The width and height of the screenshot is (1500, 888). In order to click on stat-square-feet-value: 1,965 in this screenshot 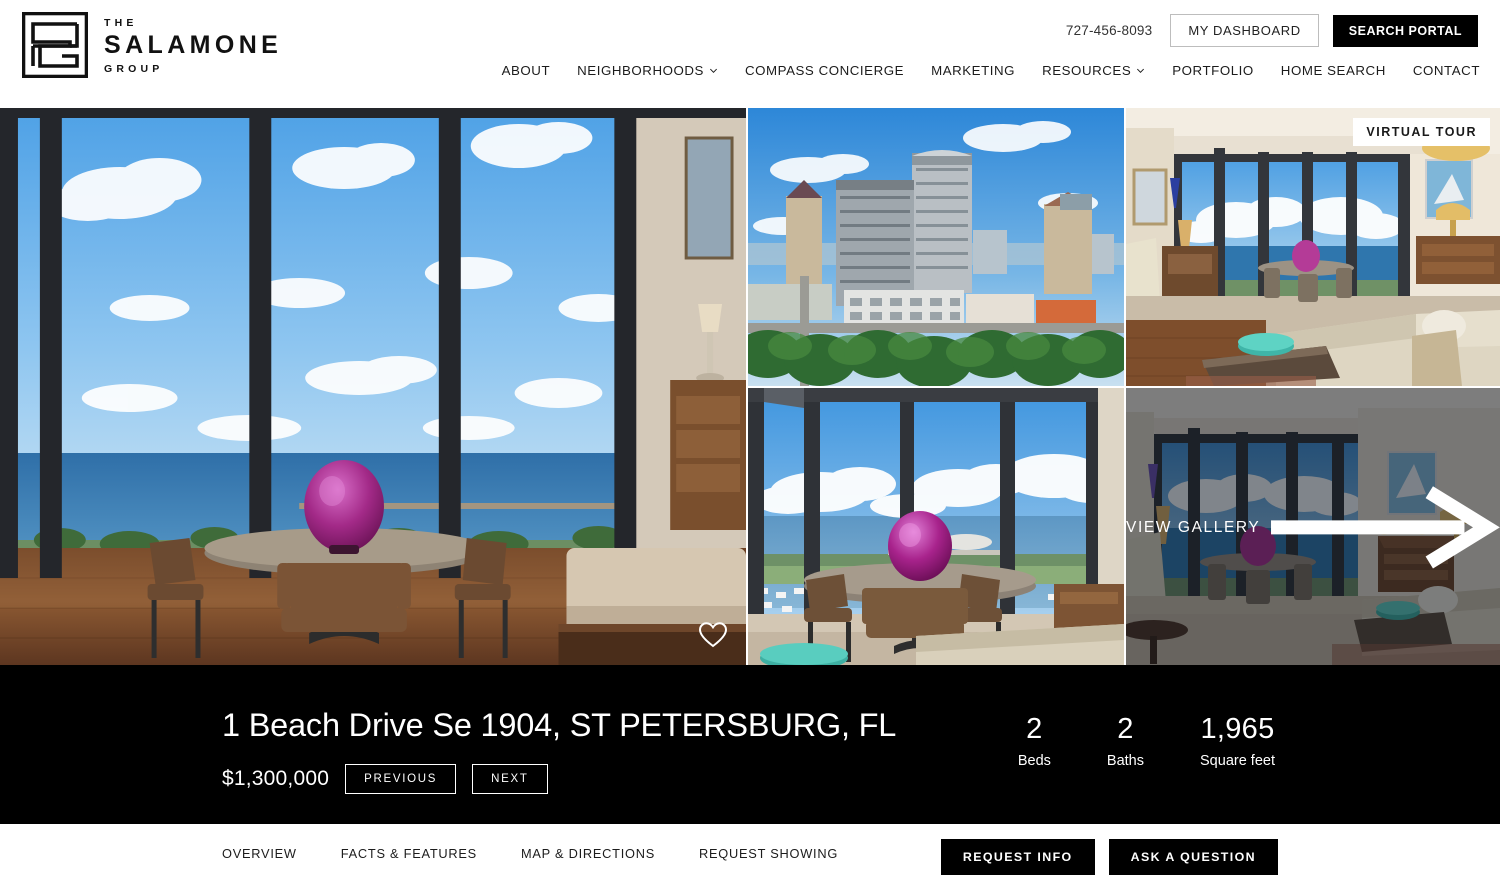, I will do `click(1237, 729)`.